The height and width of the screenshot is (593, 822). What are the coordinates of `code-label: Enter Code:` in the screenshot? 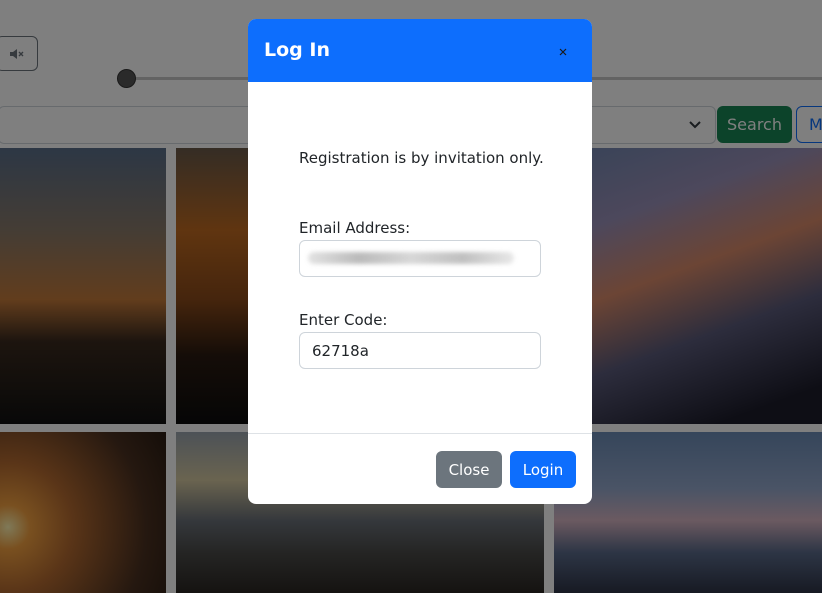 It's located at (343, 320).